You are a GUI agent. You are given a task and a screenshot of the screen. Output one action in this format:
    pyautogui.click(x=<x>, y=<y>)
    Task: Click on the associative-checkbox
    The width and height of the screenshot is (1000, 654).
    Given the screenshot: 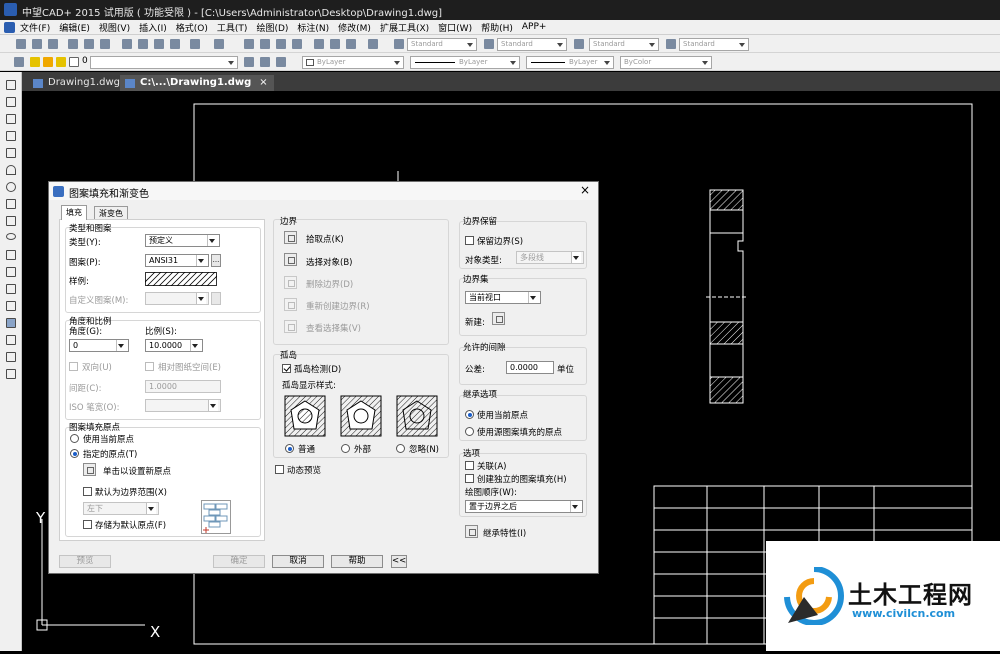 What is the action you would take?
    pyautogui.click(x=469, y=465)
    